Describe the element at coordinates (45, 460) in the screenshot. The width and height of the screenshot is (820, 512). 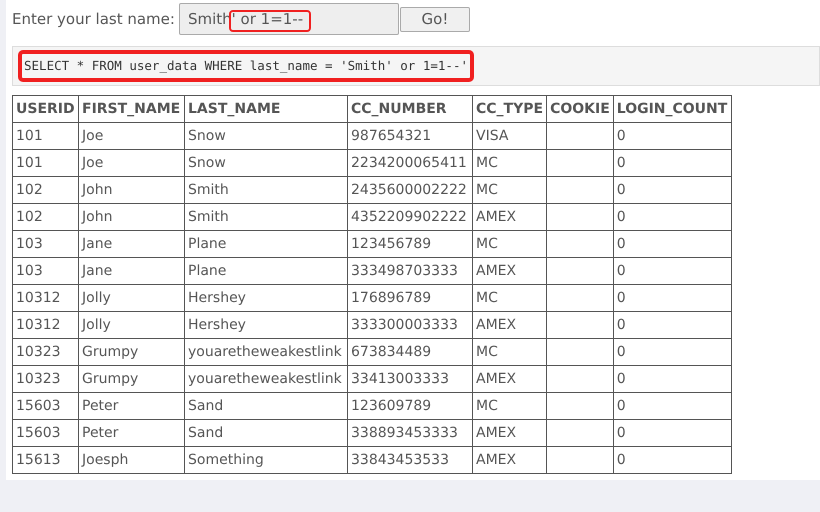
I see `table-cell: 15613` at that location.